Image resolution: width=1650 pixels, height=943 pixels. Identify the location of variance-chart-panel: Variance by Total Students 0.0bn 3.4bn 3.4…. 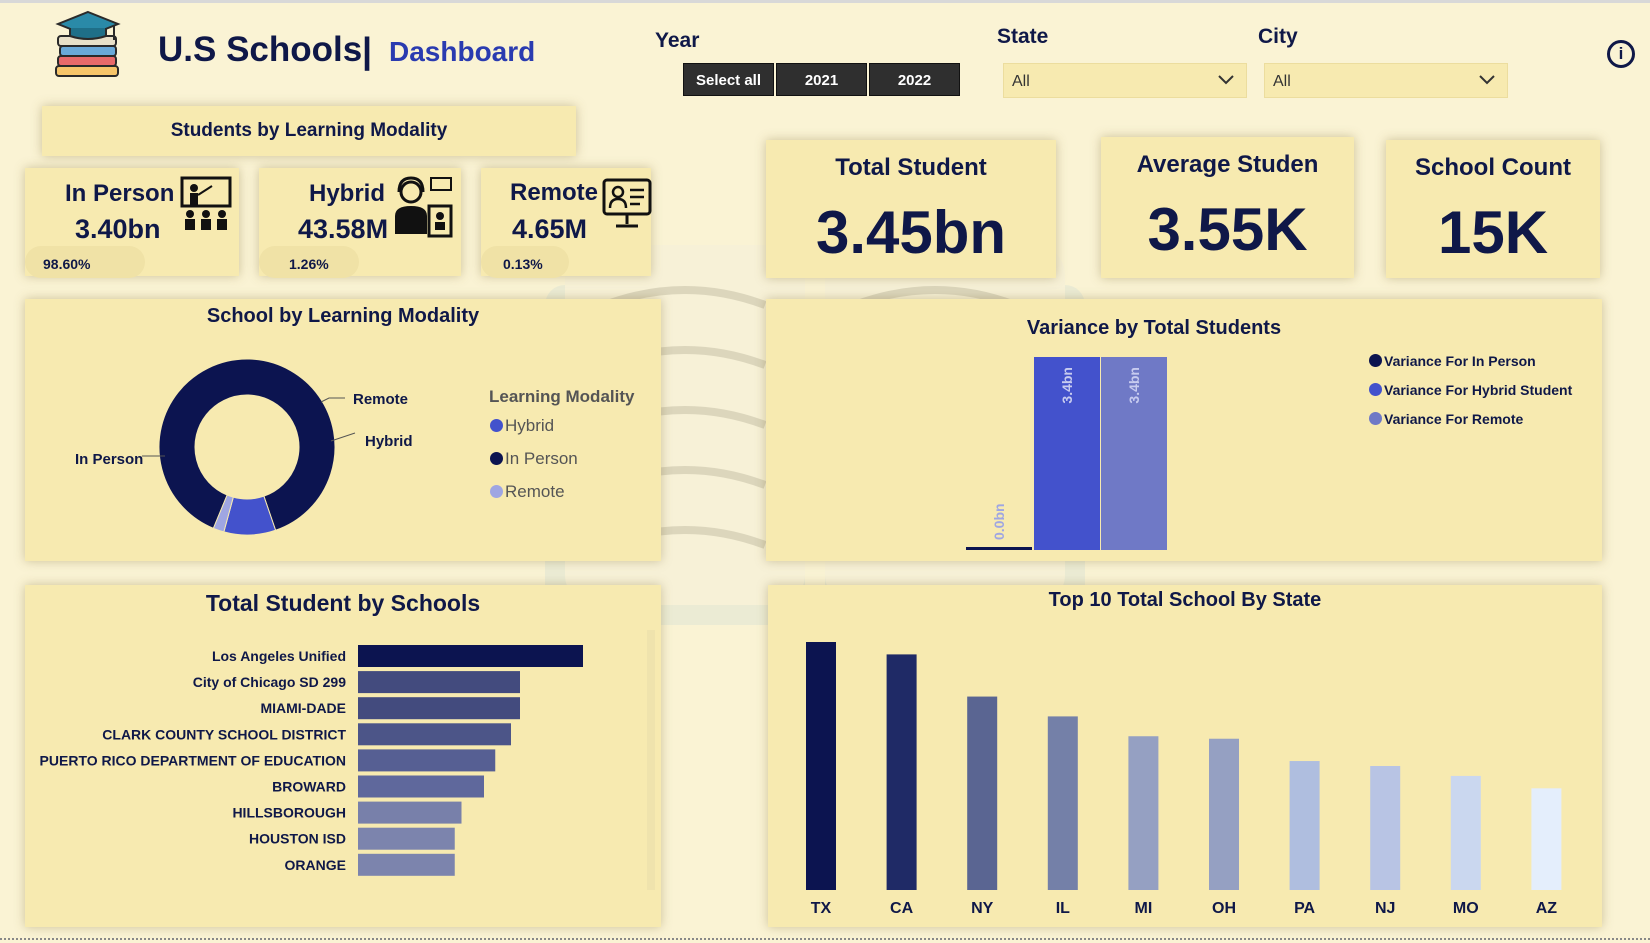
(1184, 430).